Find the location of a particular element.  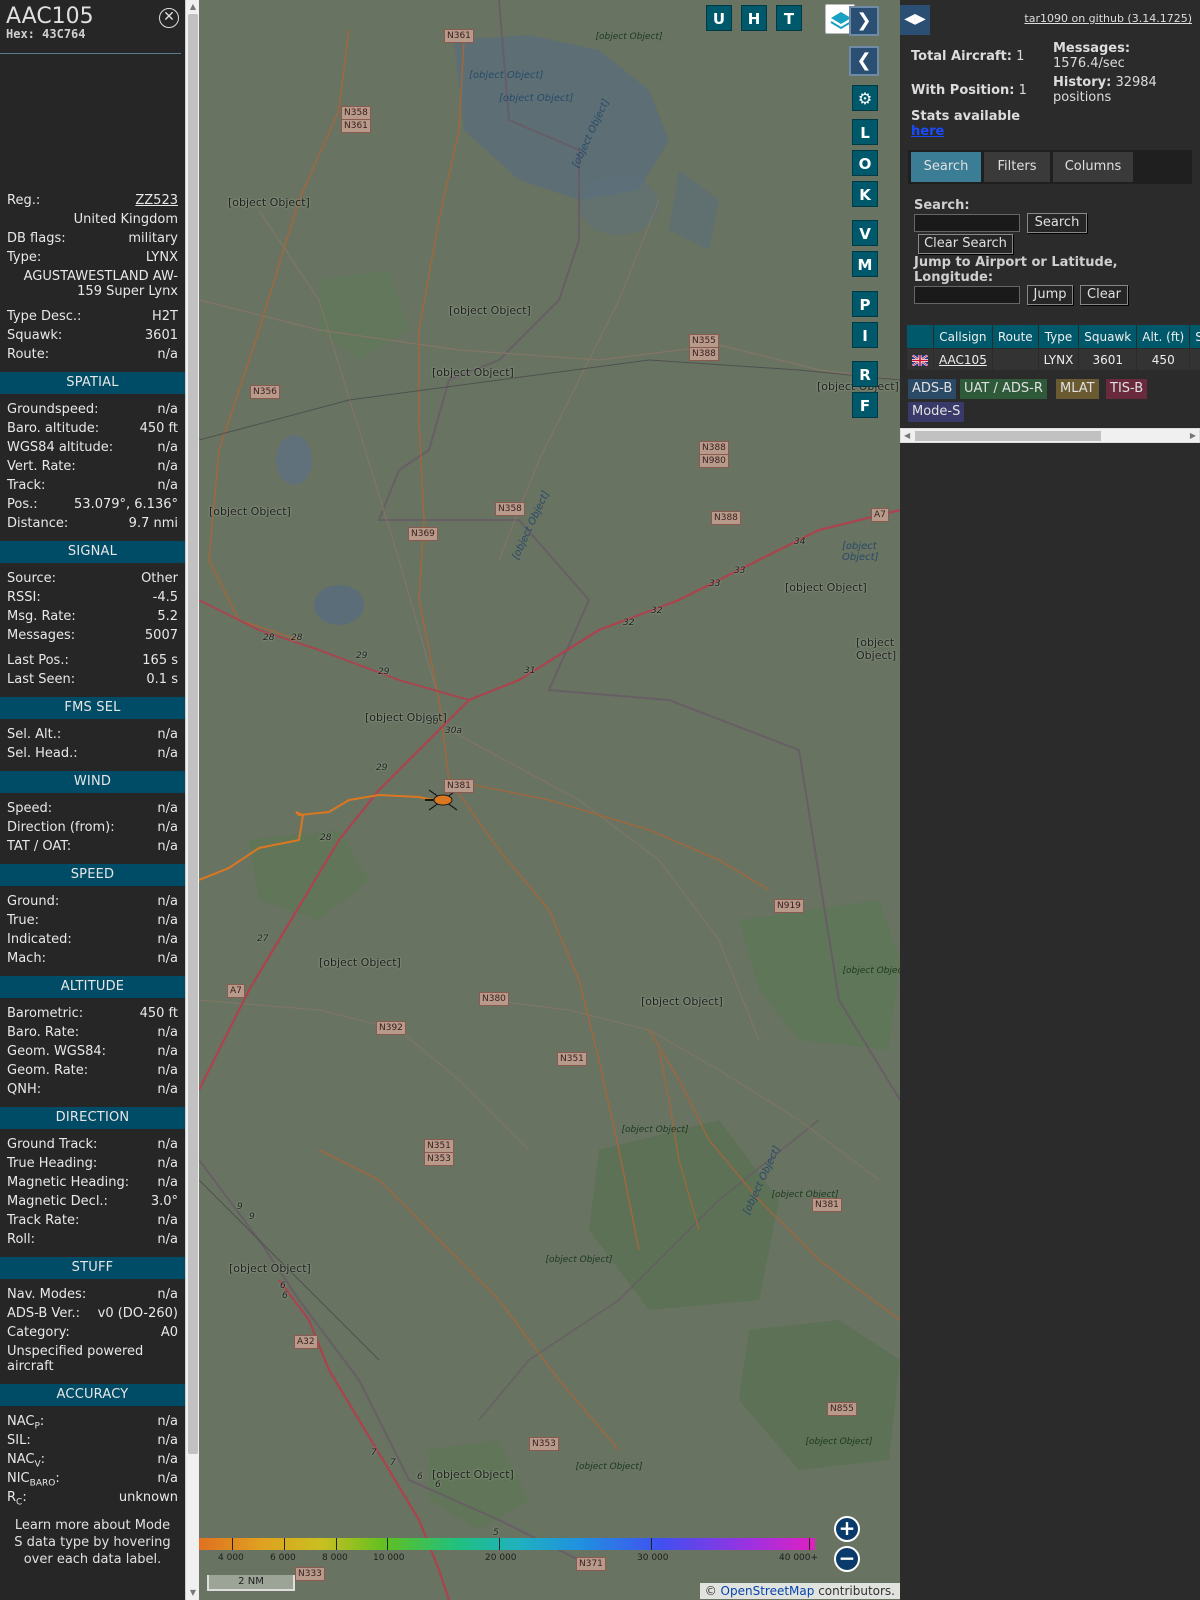

column-header-callsign: Callsign is located at coordinates (963, 336).